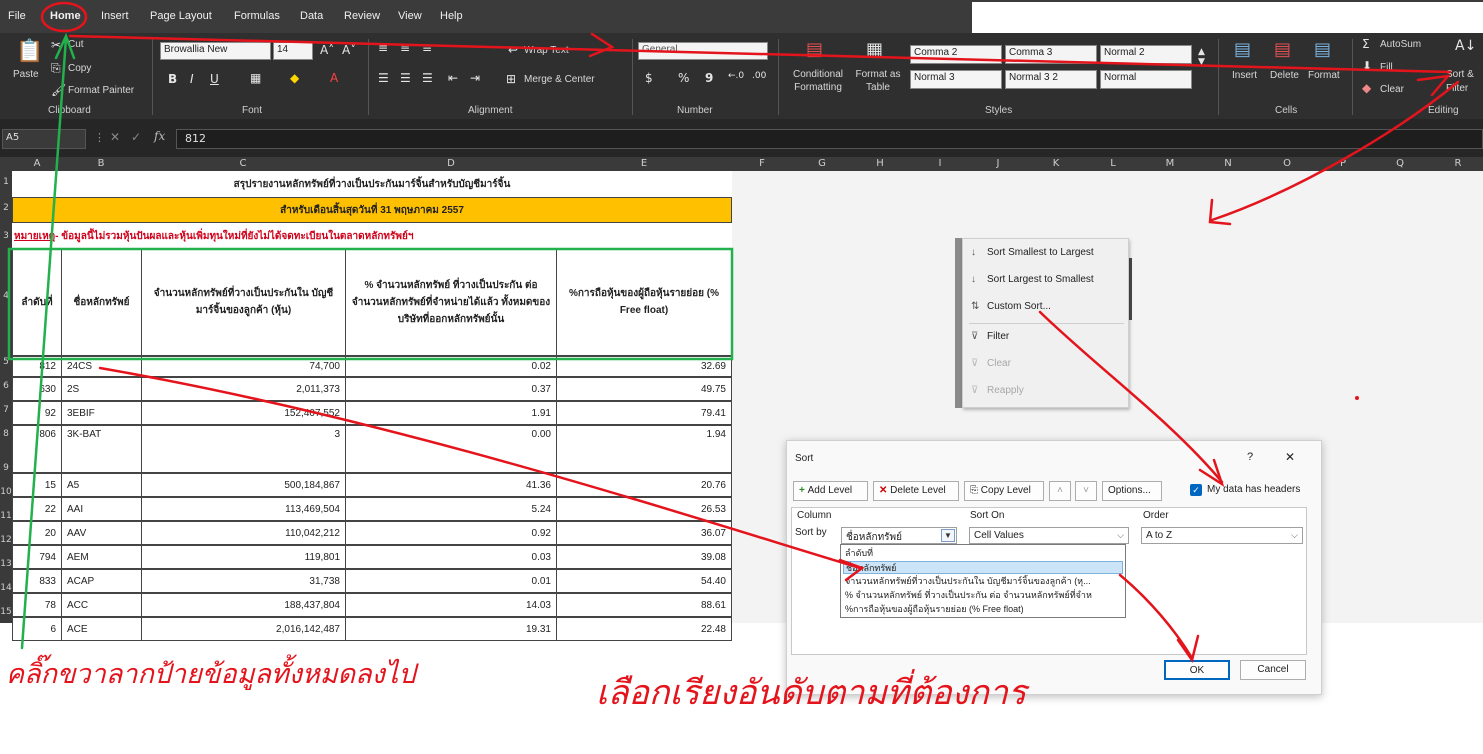  What do you see at coordinates (115, 16) in the screenshot?
I see `tab-insert: Insert` at bounding box center [115, 16].